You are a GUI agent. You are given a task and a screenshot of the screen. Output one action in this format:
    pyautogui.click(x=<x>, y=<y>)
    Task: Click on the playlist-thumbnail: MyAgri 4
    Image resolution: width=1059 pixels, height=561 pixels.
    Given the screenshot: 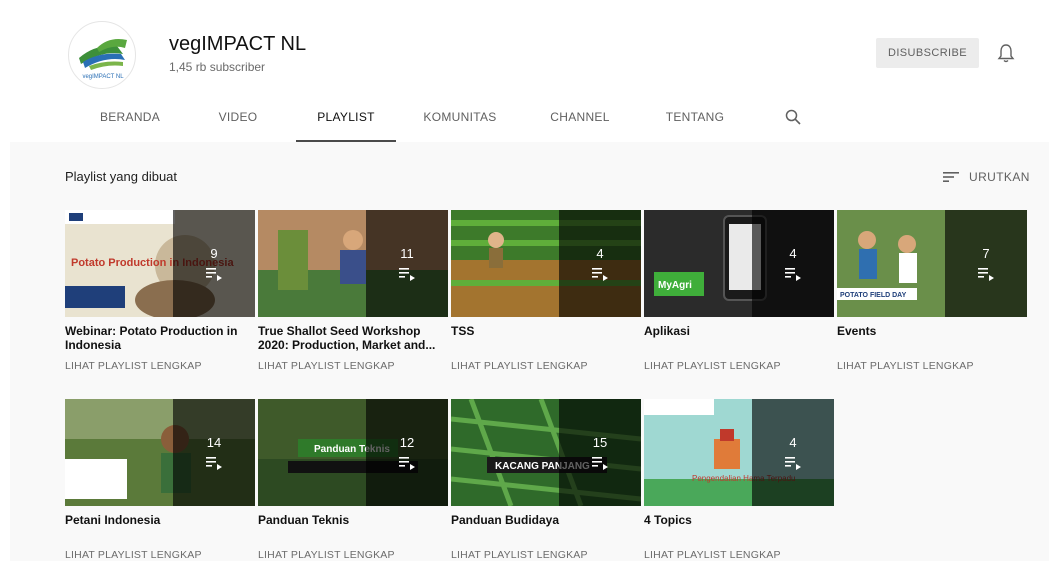 What is the action you would take?
    pyautogui.click(x=739, y=263)
    